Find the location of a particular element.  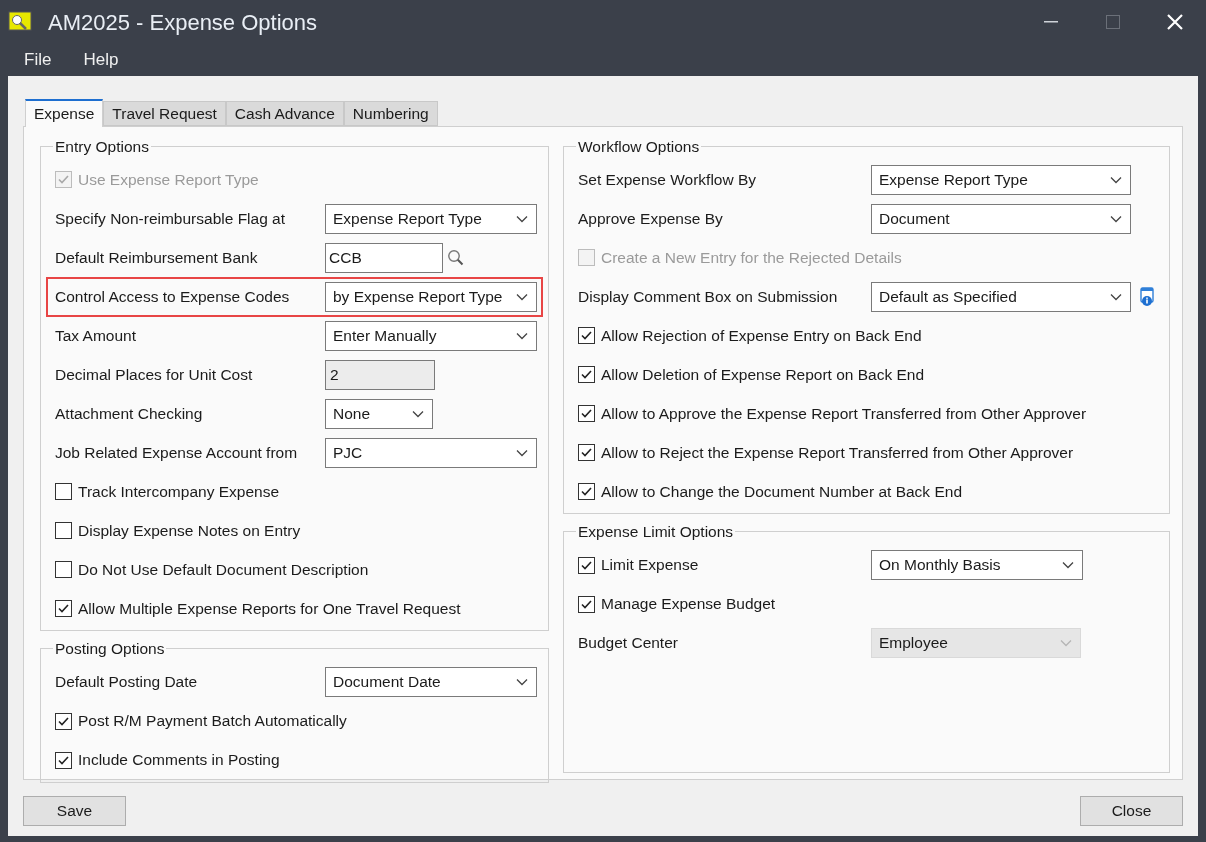

dropdown: by Expense Report Type is located at coordinates (431, 296).